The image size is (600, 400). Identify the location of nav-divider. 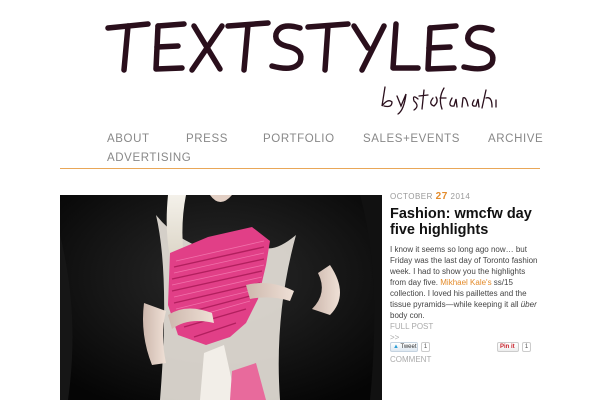
(300, 168).